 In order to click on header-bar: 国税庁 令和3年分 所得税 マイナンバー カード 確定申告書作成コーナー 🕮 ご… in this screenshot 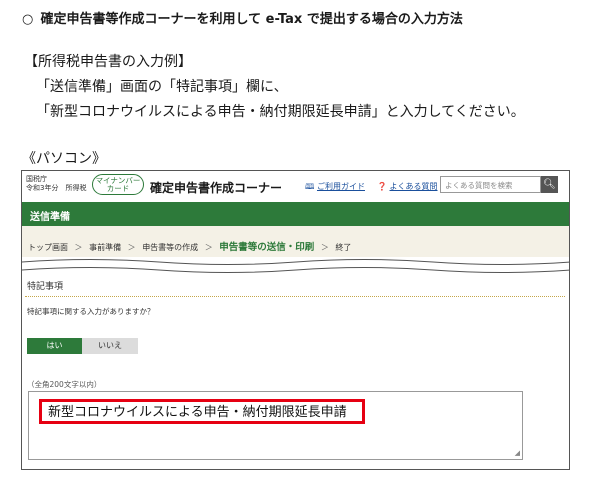, I will do `click(295, 186)`.